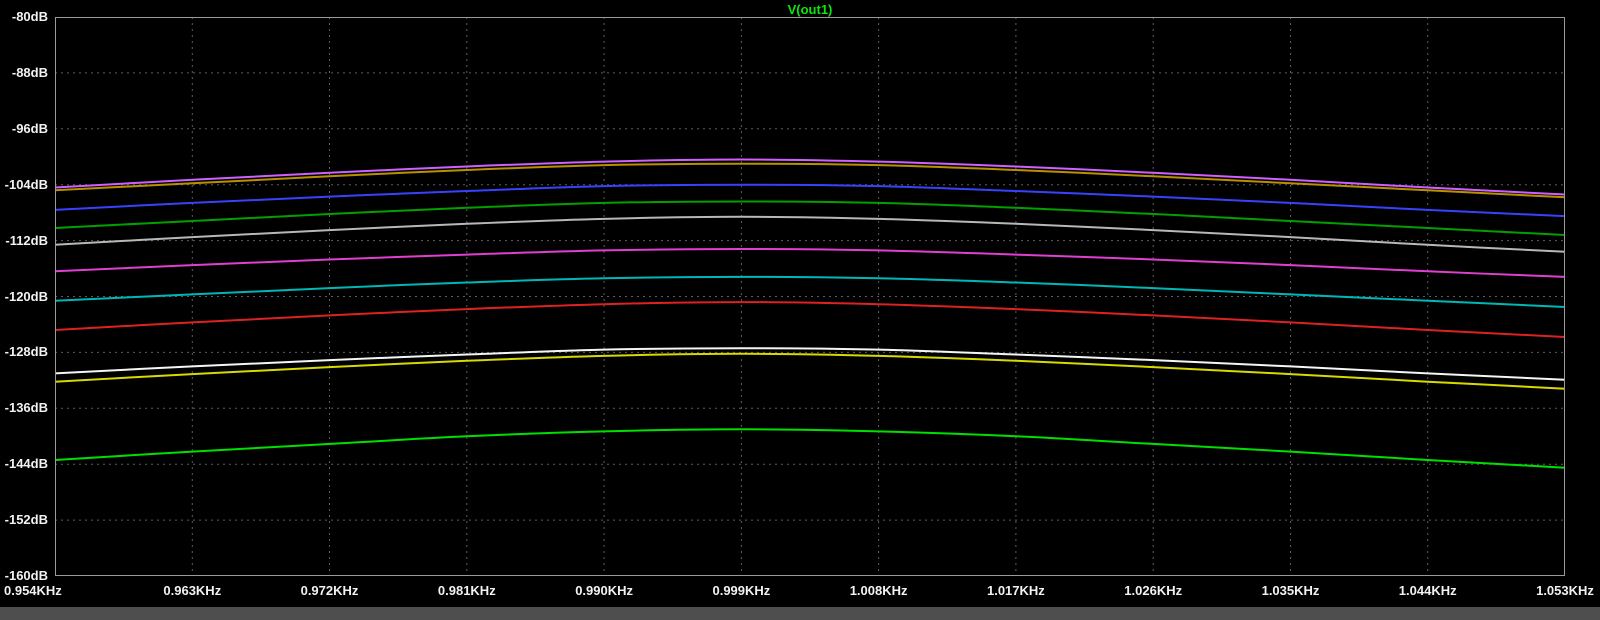  What do you see at coordinates (26, 240) in the screenshot?
I see `y-tick-label: -112dB` at bounding box center [26, 240].